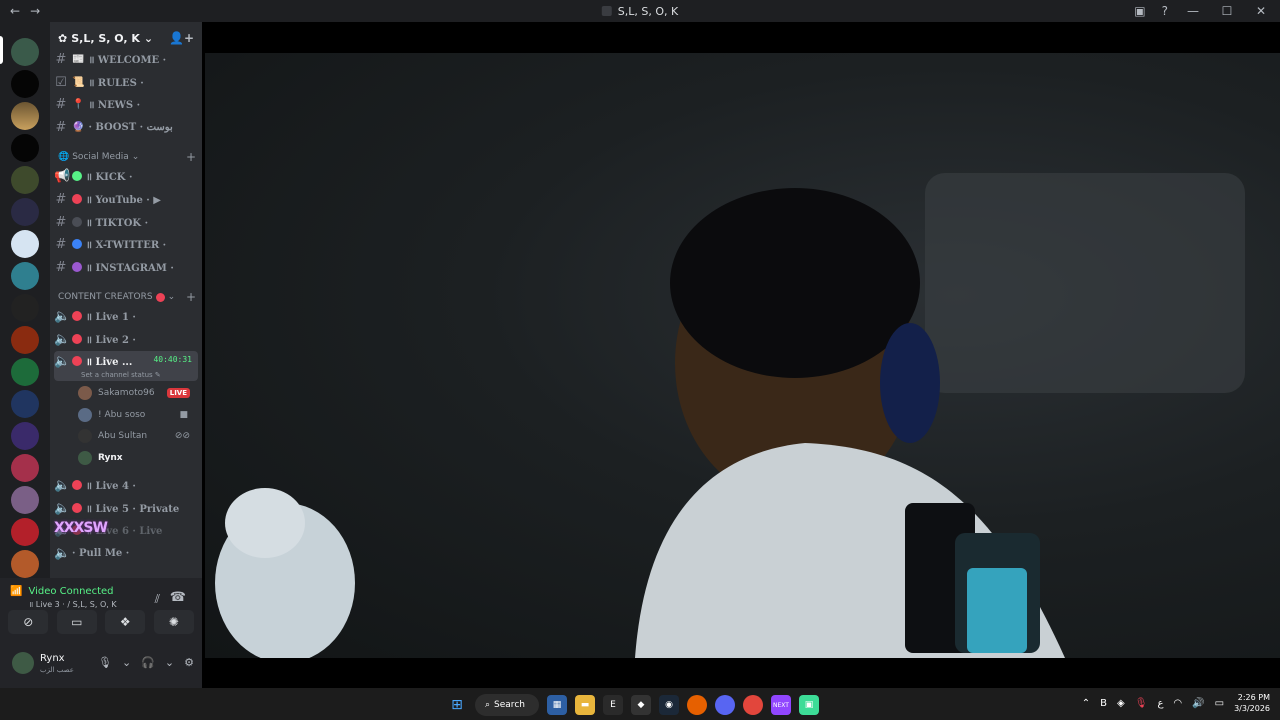 The height and width of the screenshot is (720, 1280). I want to click on channel-label: · Pull Me ·, so click(101, 553).